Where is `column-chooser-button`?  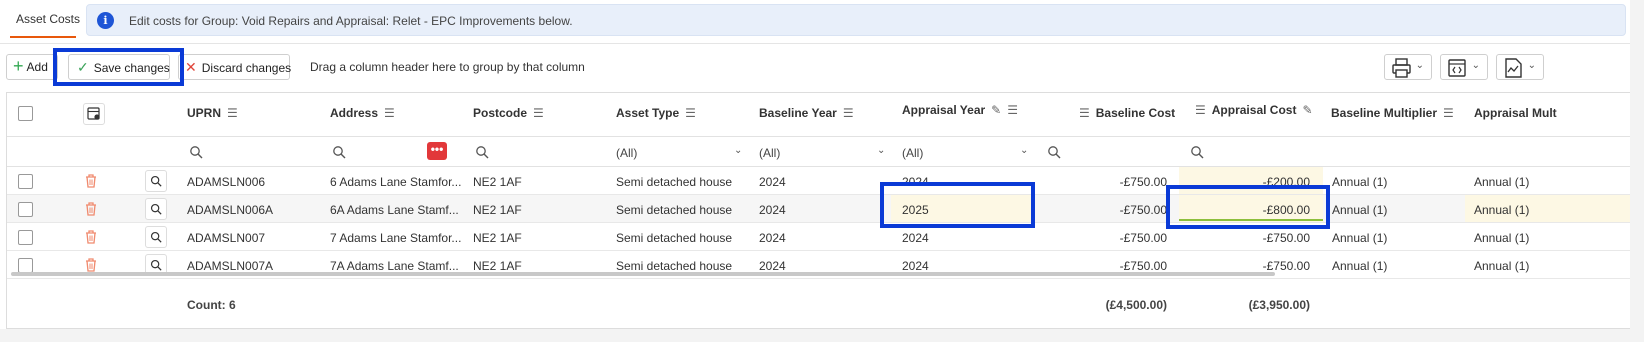 column-chooser-button is located at coordinates (94, 114).